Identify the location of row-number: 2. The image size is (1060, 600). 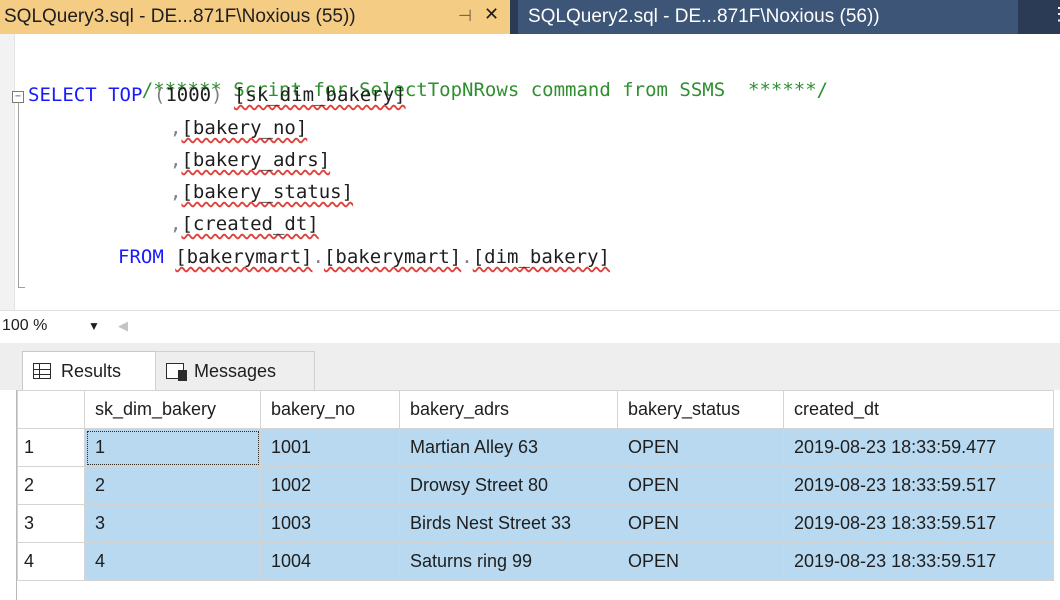
(51, 485).